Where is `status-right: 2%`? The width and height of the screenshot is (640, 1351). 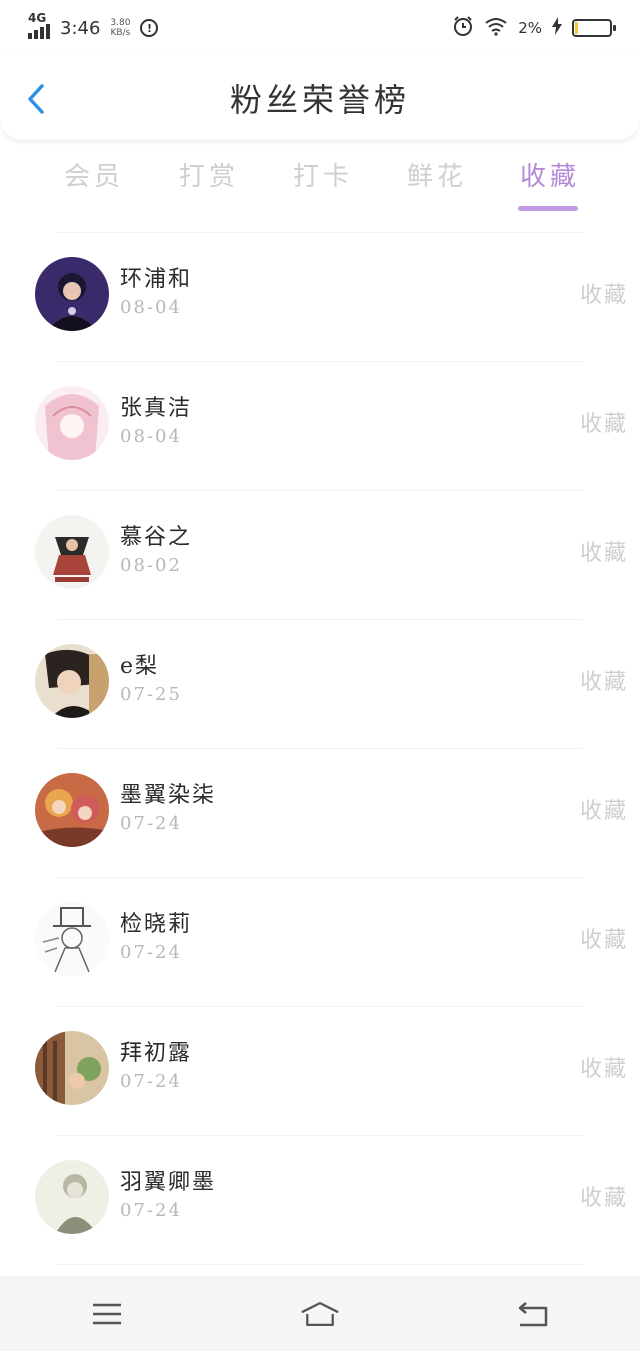 status-right: 2% is located at coordinates (534, 28).